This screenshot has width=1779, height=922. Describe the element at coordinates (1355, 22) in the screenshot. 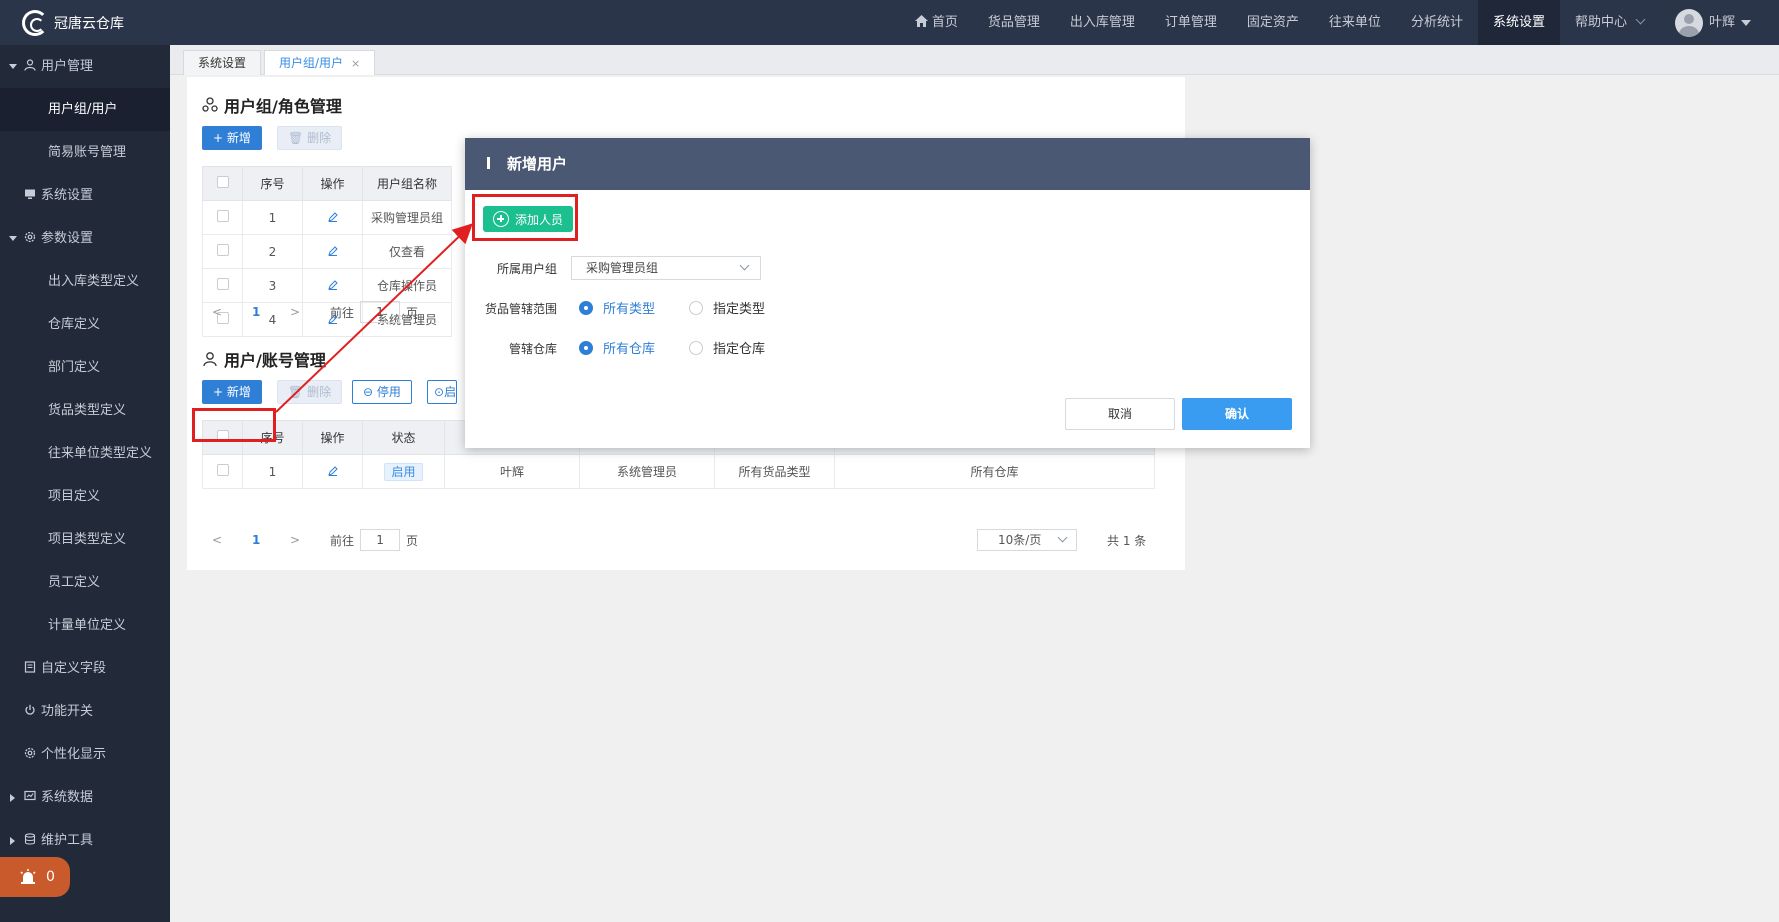

I see `nav-partners: 往来单位` at that location.